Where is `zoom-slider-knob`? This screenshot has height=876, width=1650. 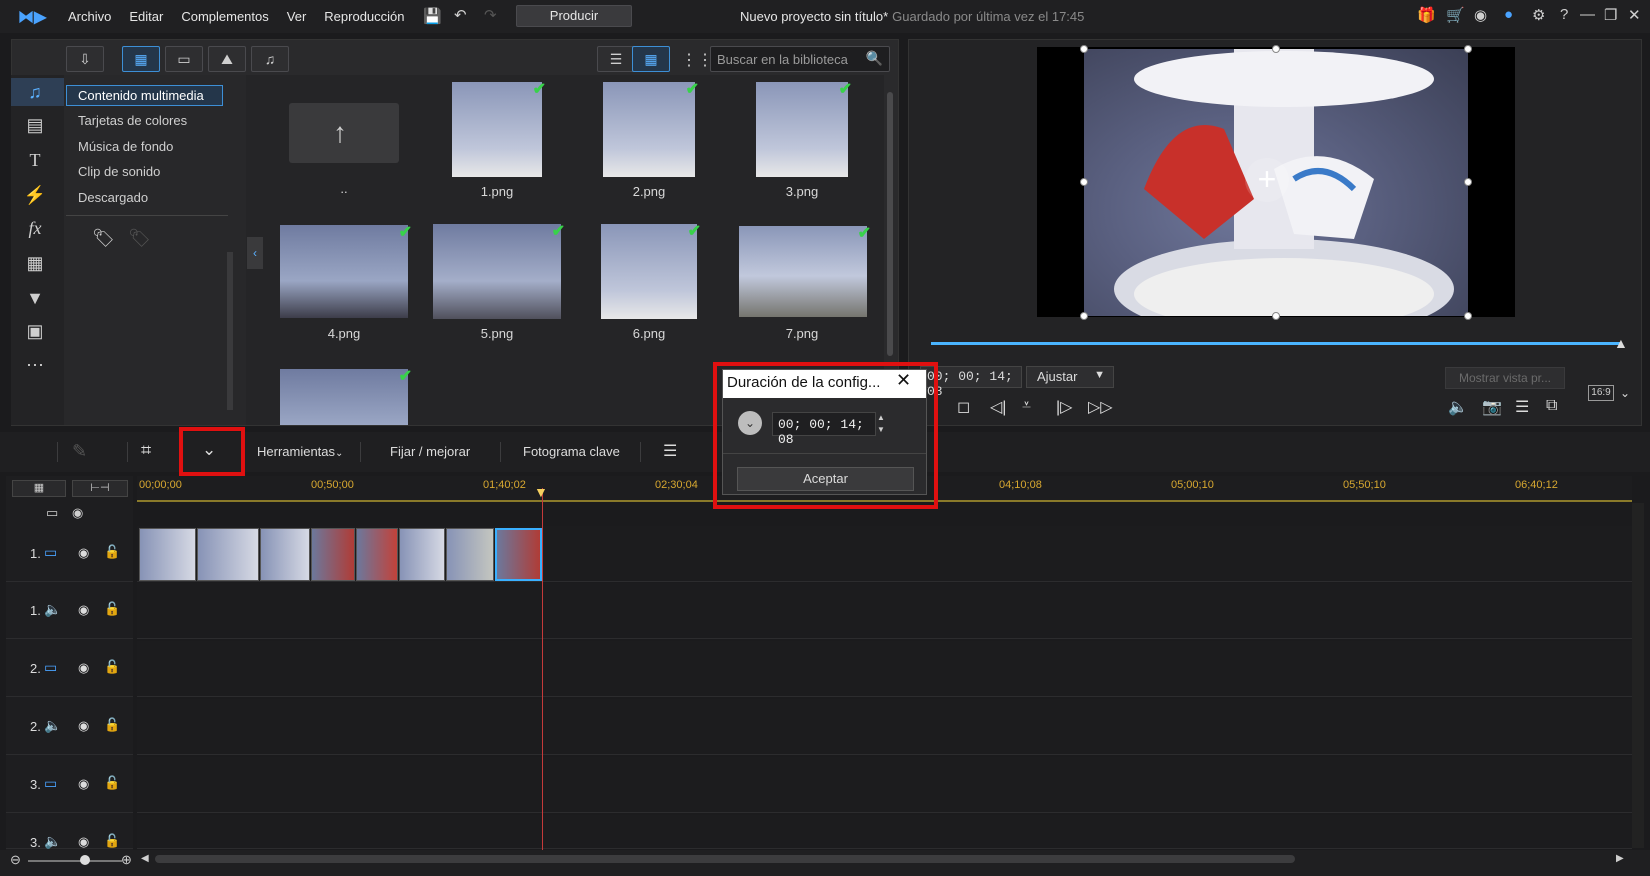 zoom-slider-knob is located at coordinates (85, 860).